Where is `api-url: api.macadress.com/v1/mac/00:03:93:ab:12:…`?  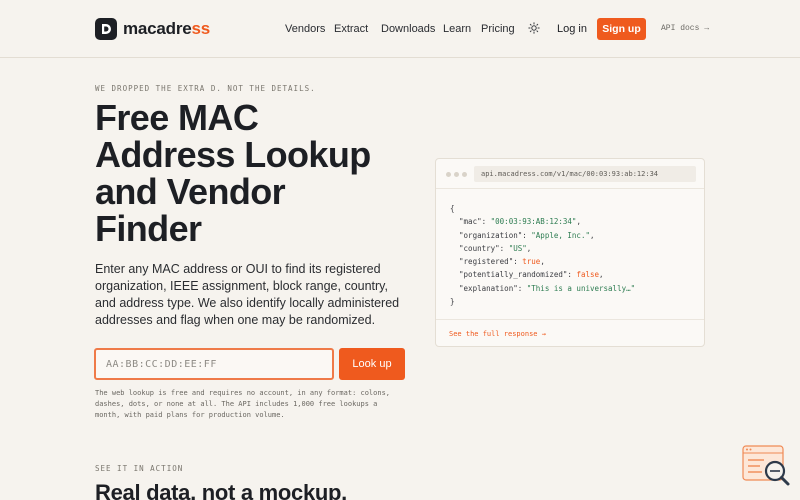
api-url: api.macadress.com/v1/mac/00:03:93:ab:12:… is located at coordinates (585, 174).